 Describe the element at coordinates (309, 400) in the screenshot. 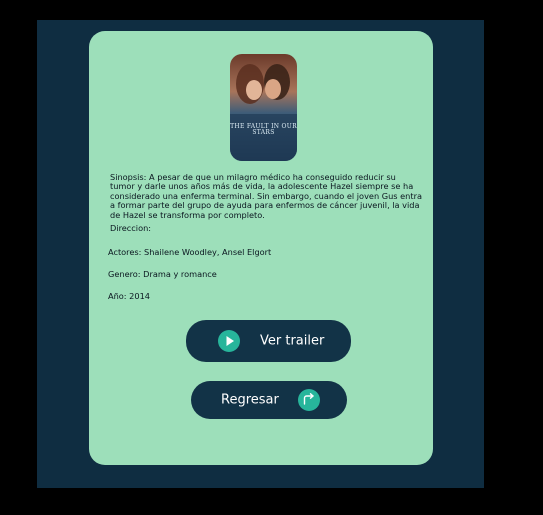

I see `return-arrow-icon` at that location.